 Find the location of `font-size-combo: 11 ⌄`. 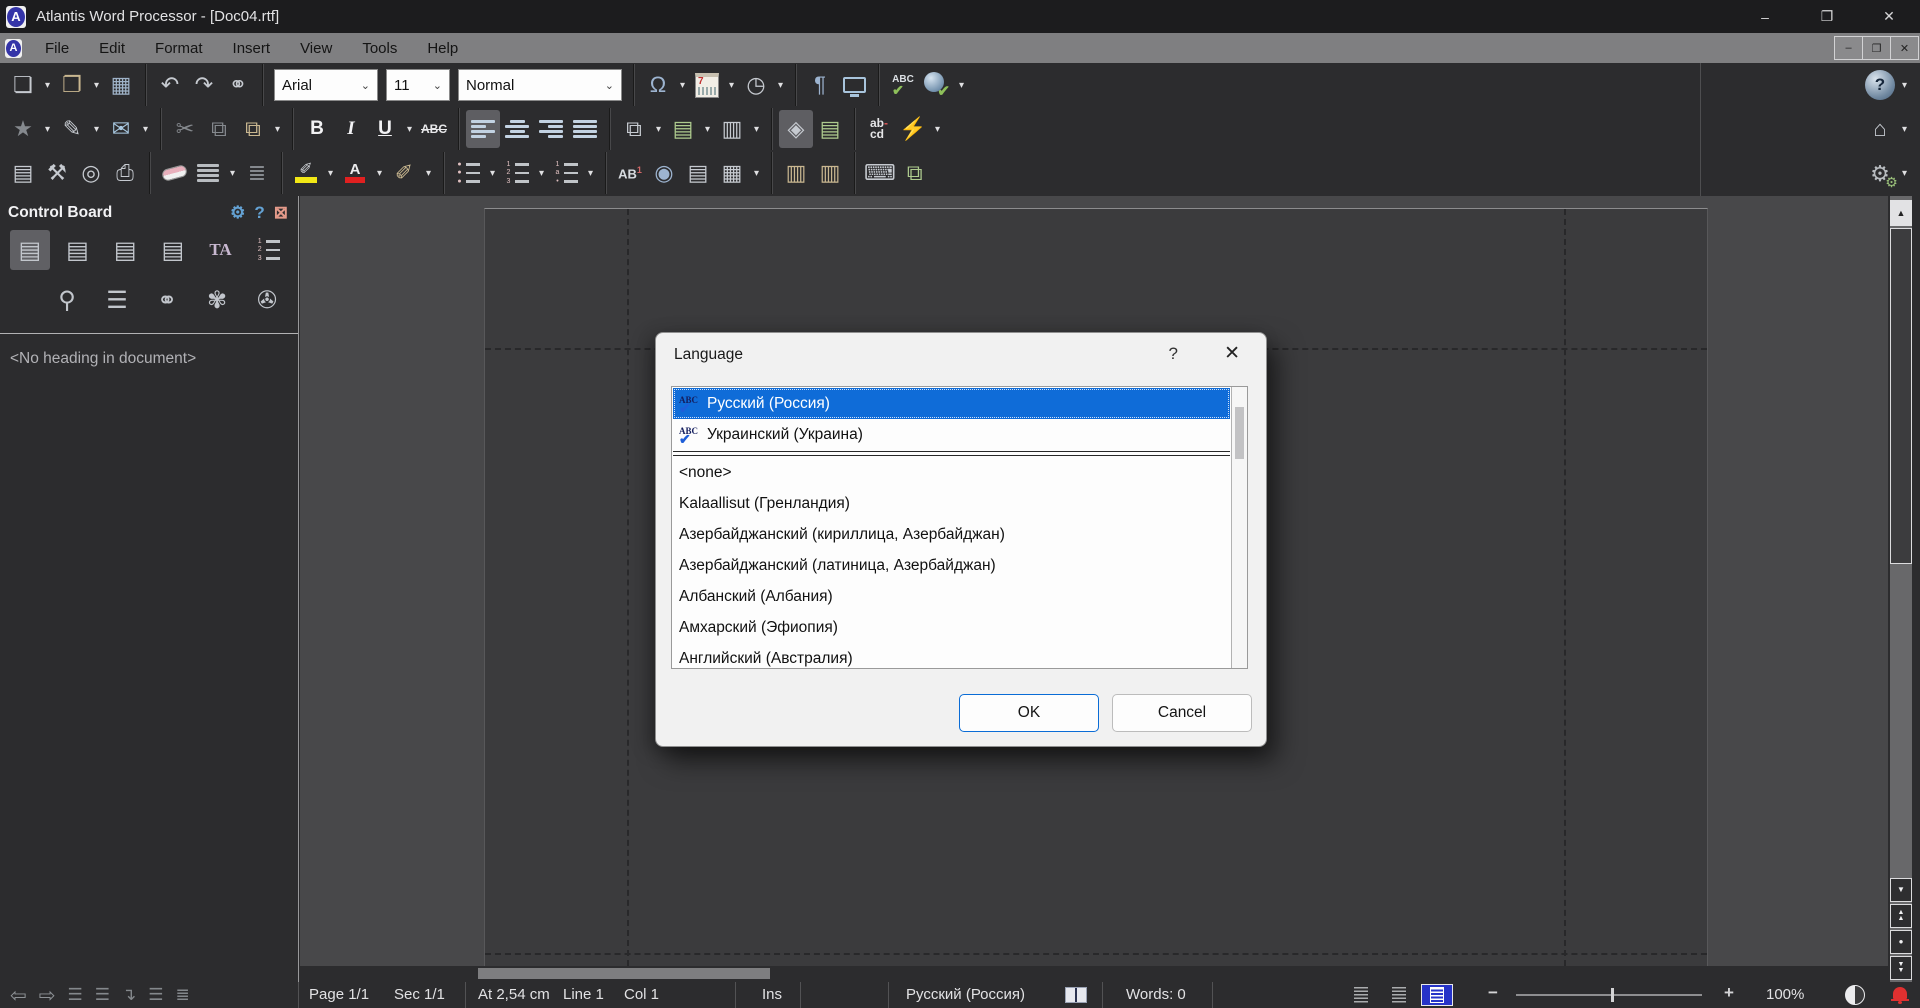

font-size-combo: 11 ⌄ is located at coordinates (418, 85).